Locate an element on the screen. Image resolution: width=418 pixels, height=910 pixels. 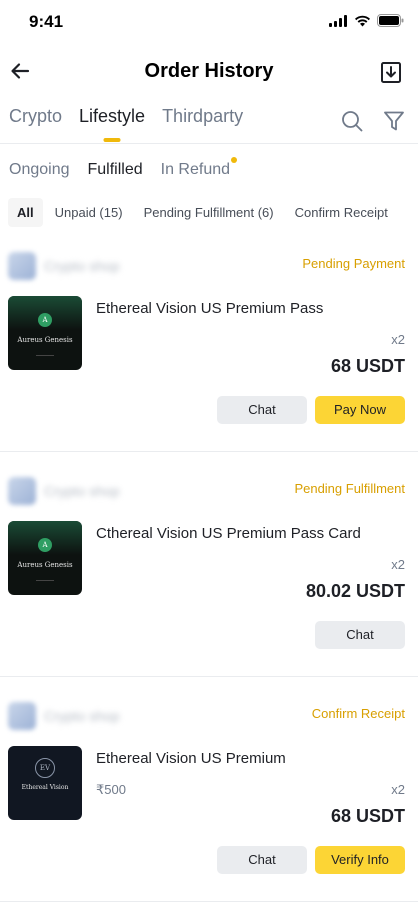
subtab-in-refund: In Refund is located at coordinates (199, 168).